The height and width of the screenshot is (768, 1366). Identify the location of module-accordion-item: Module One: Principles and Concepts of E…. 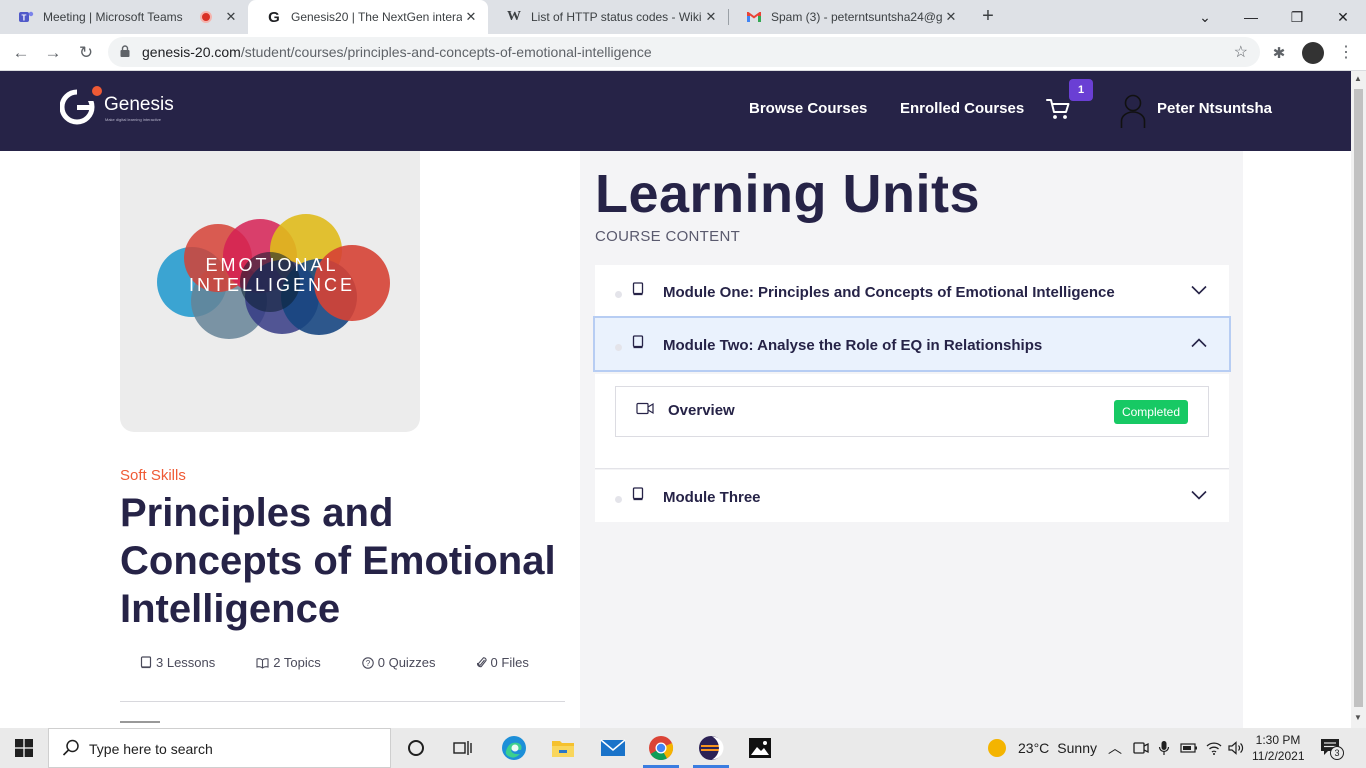
(912, 291).